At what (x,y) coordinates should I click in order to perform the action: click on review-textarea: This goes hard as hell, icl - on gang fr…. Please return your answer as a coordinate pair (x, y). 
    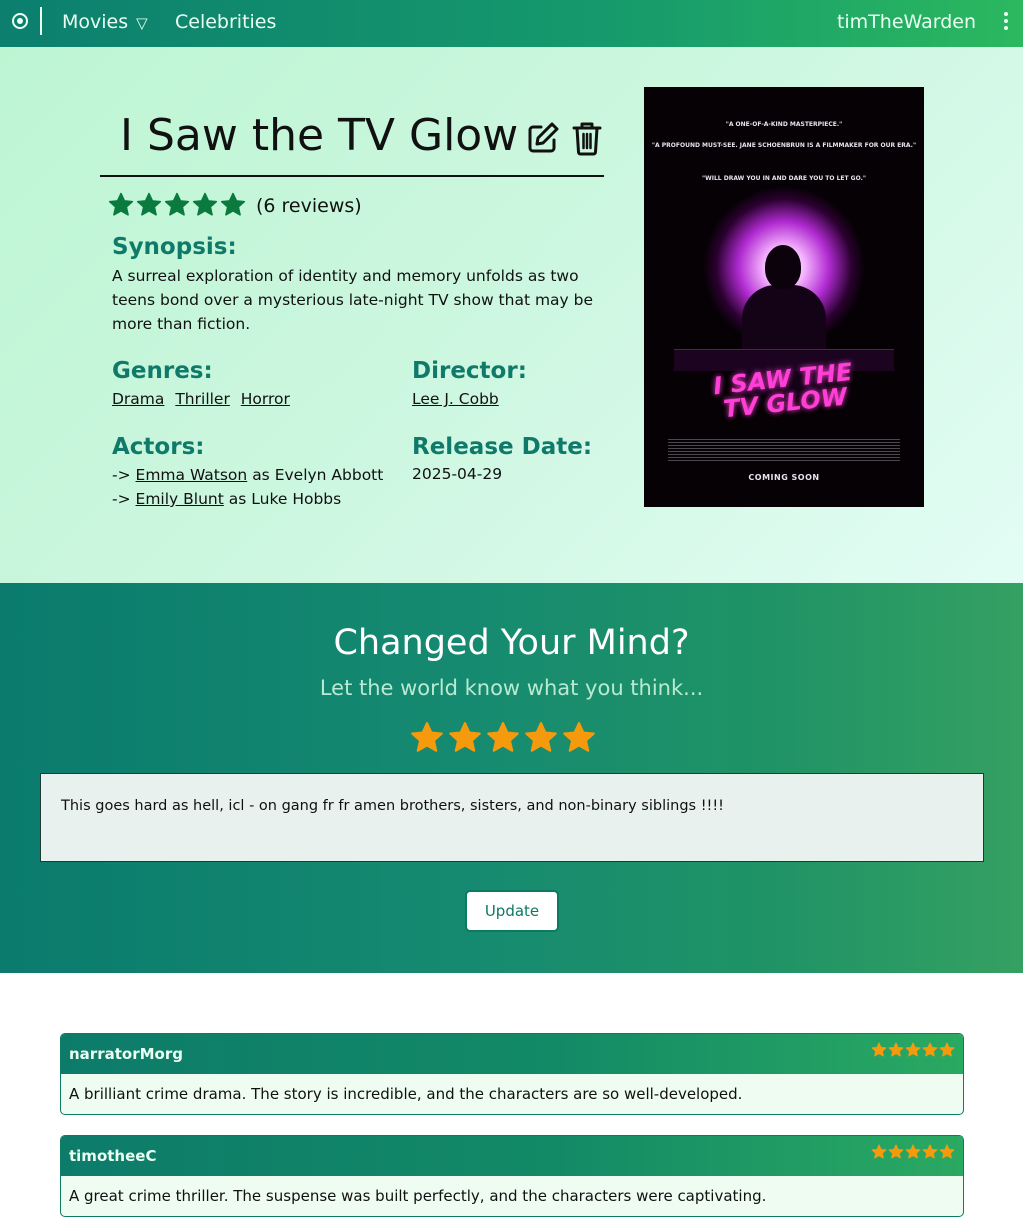
    Looking at the image, I should click on (512, 817).